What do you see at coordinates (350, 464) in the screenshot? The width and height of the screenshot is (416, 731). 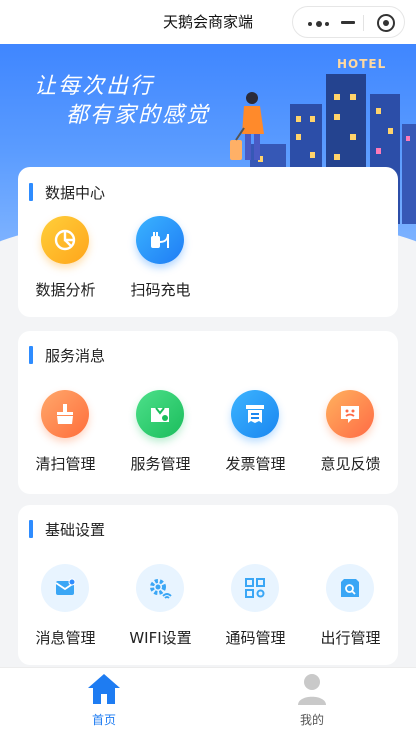 I see `item-label: 意见反馈` at bounding box center [350, 464].